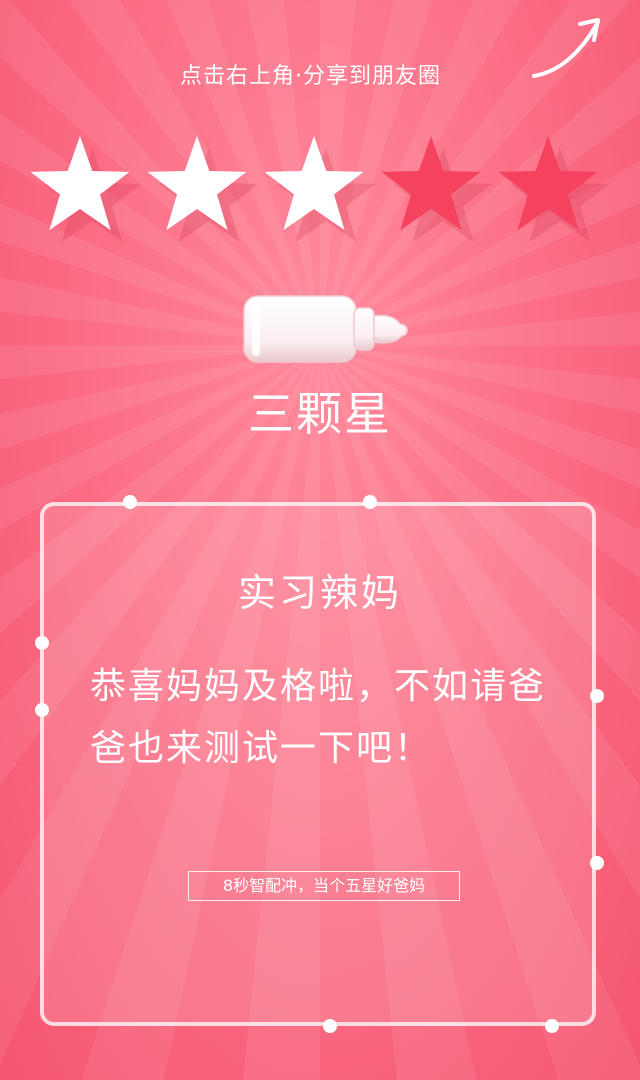 The image size is (640, 1080). I want to click on baby-bottle-icon, so click(325, 329).